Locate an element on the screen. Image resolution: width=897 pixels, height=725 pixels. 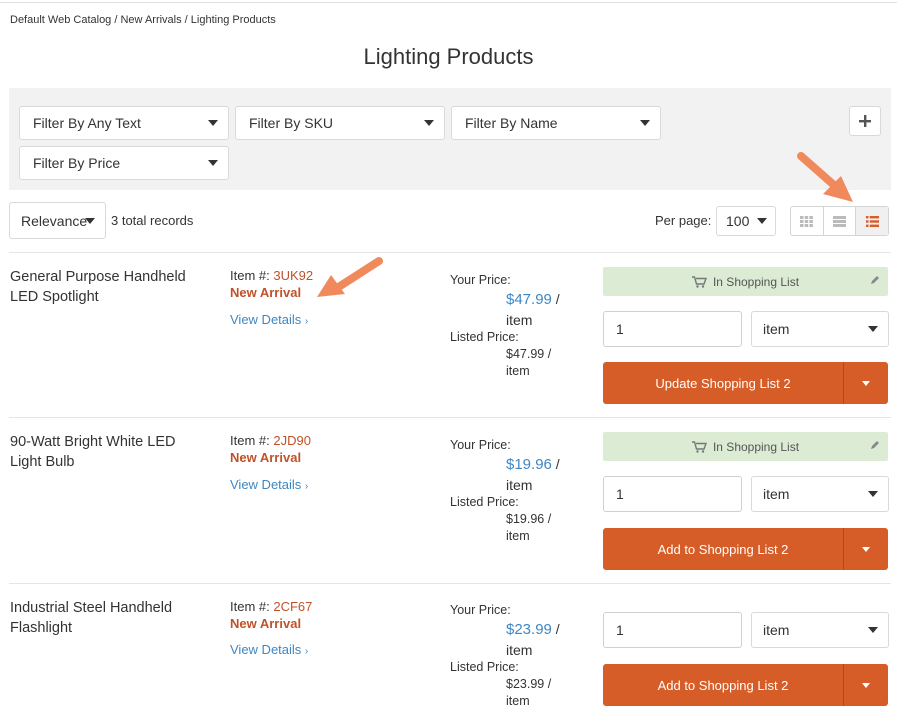
filter-any-text-select: Filter By Any Text is located at coordinates (124, 123).